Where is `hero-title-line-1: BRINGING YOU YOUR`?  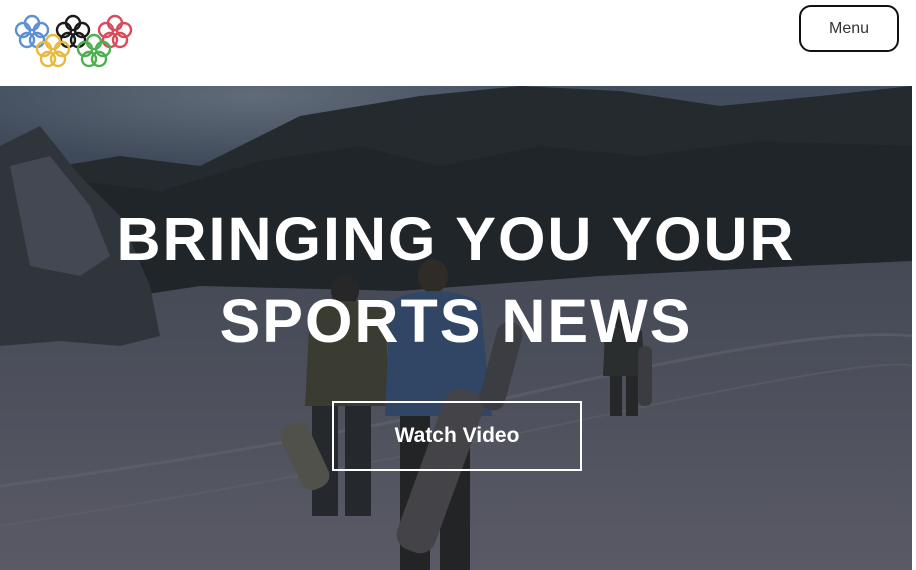
hero-title-line-1: BRINGING YOU YOUR is located at coordinates (456, 239).